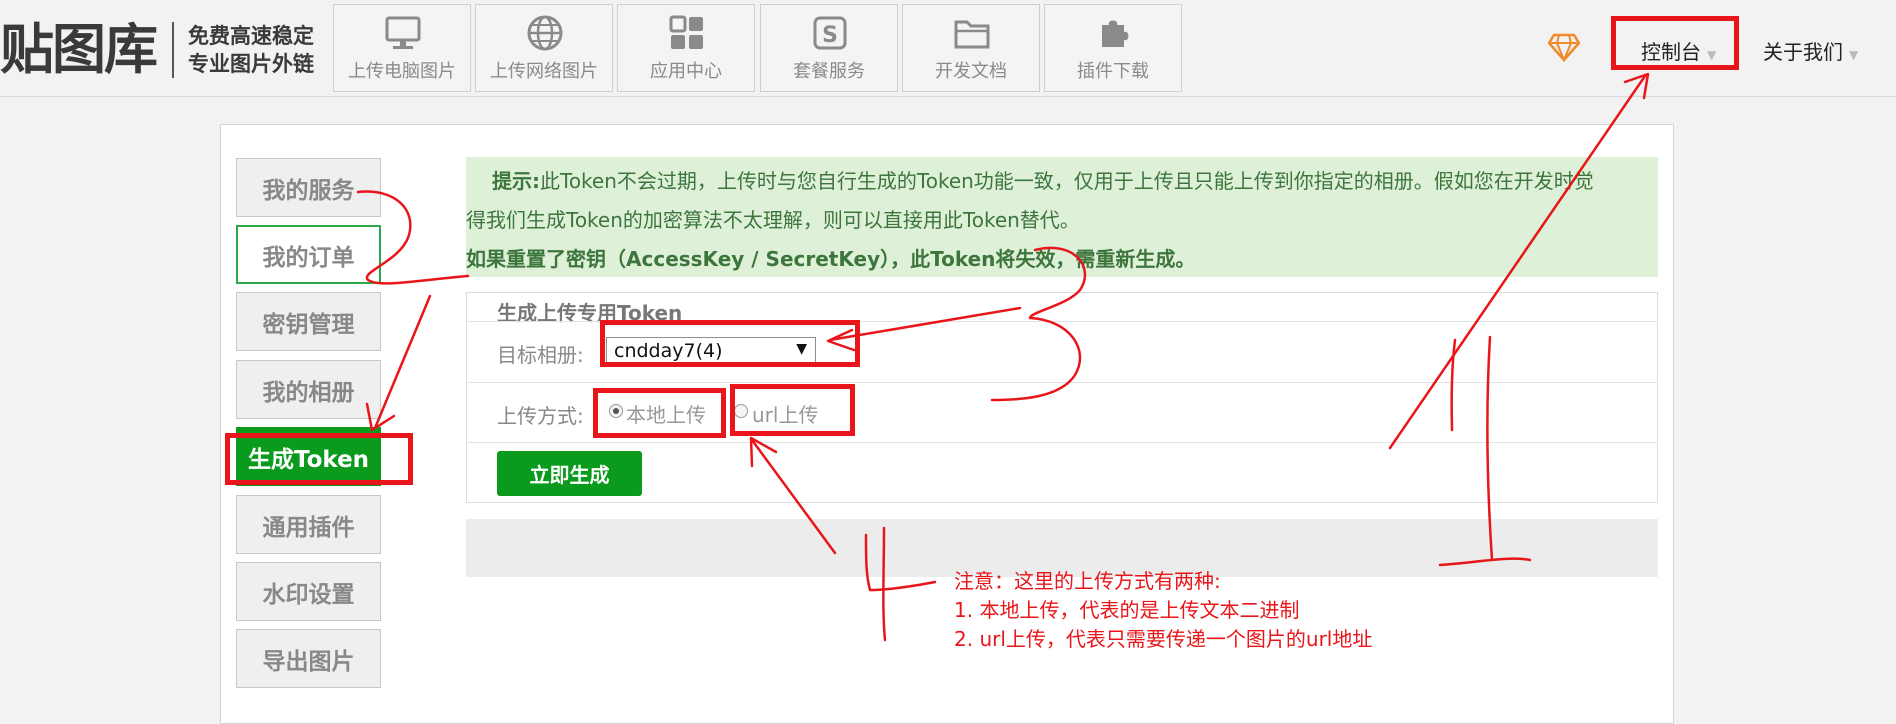  What do you see at coordinates (308, 187) in the screenshot?
I see `sidebar-item-my-services: 我的服务` at bounding box center [308, 187].